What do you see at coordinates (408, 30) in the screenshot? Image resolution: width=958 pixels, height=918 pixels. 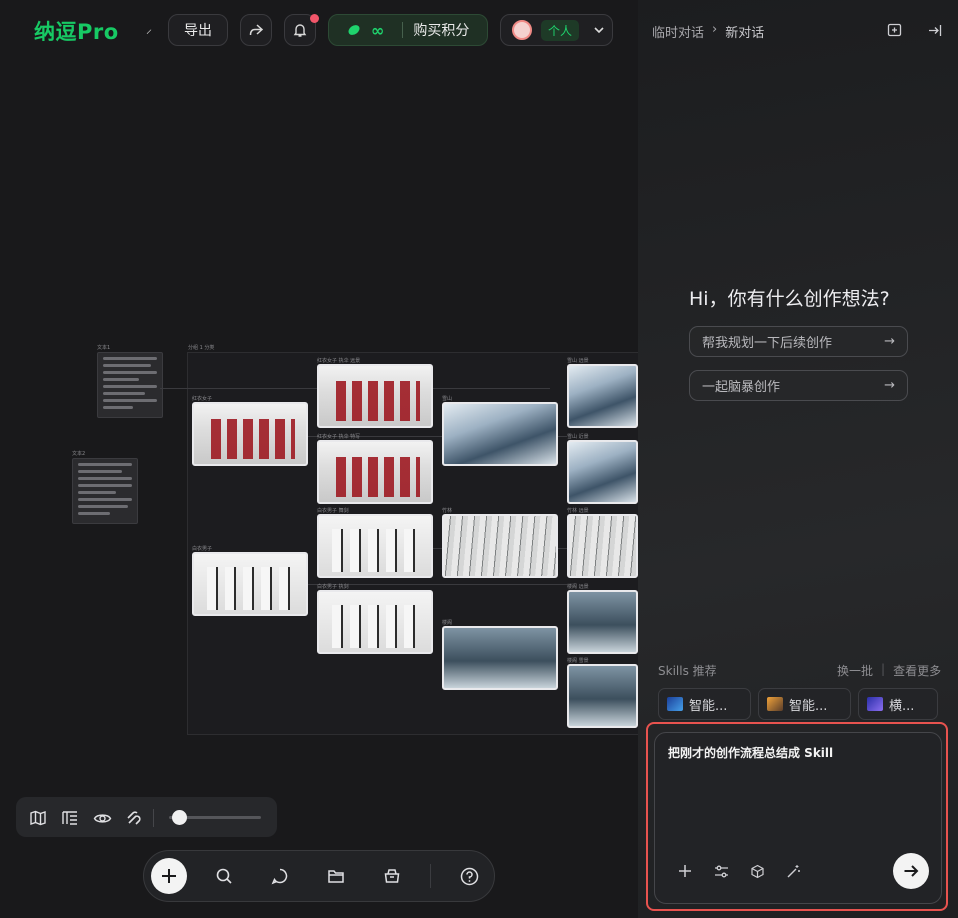 I see `credits-widget: ∞ 购买积分` at bounding box center [408, 30].